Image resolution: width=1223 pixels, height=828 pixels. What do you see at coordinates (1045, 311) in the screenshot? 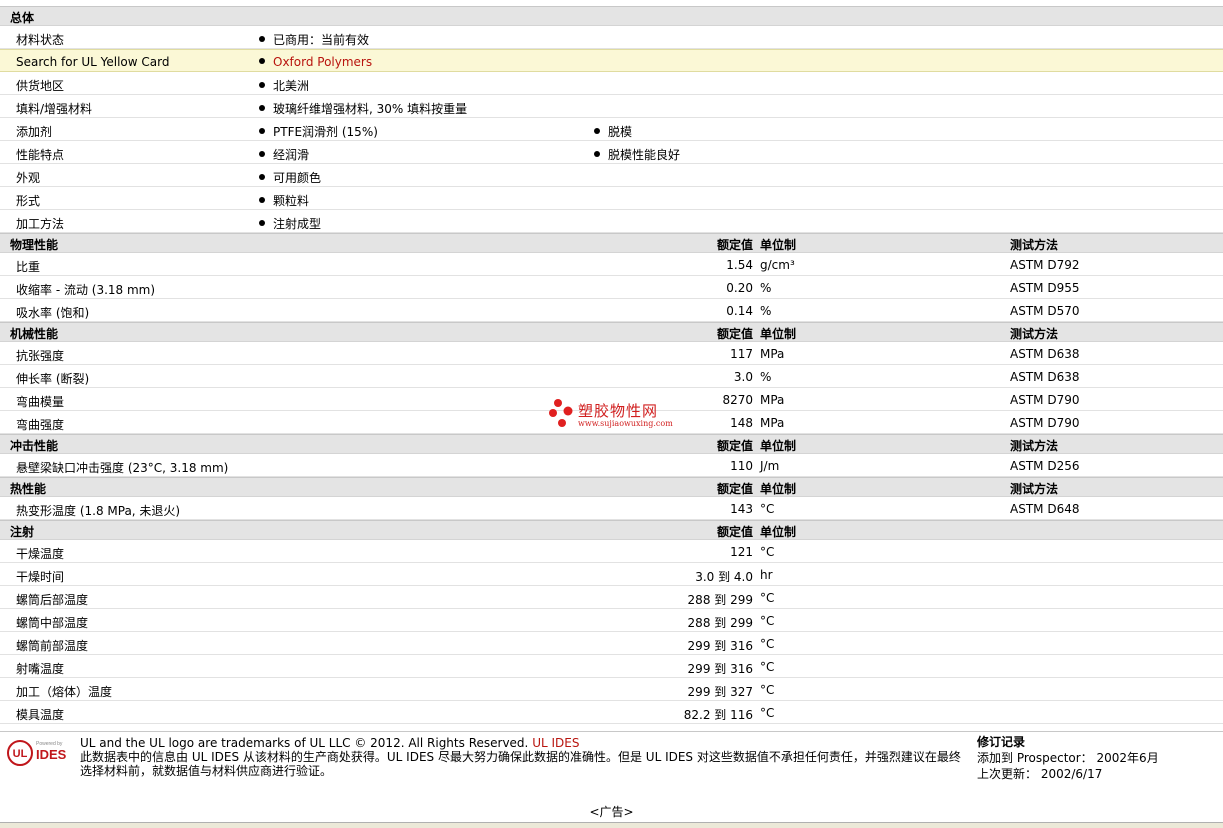
I see `row-test-method: ASTM D570` at bounding box center [1045, 311].